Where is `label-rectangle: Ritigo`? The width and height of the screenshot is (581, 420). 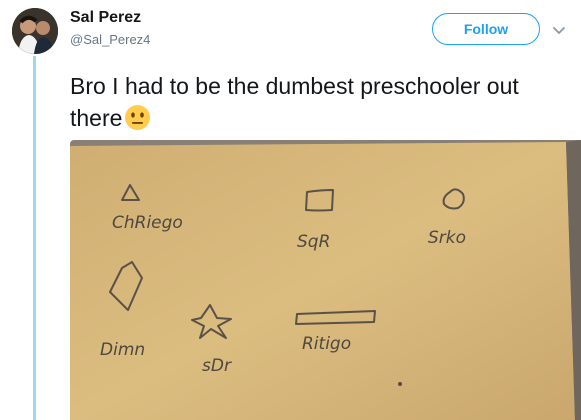
label-rectangle: Ritigo is located at coordinates (326, 344).